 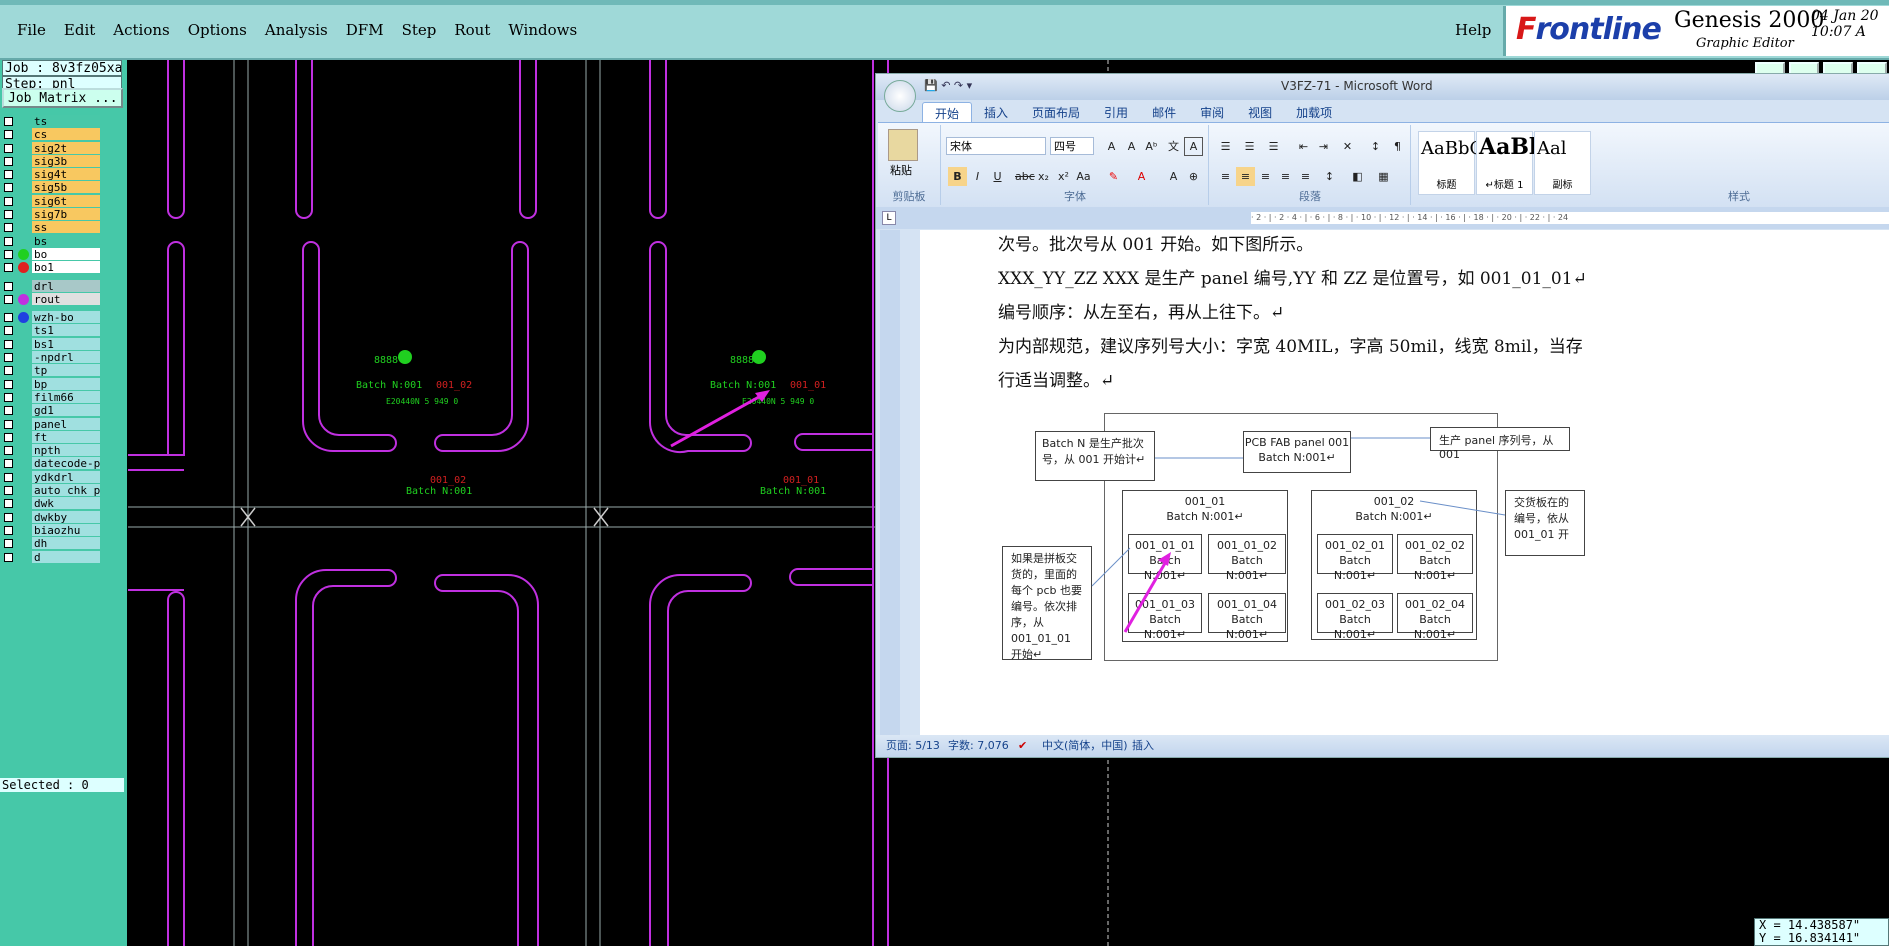 What do you see at coordinates (1173, 146) in the screenshot?
I see `phonetic-button: 文` at bounding box center [1173, 146].